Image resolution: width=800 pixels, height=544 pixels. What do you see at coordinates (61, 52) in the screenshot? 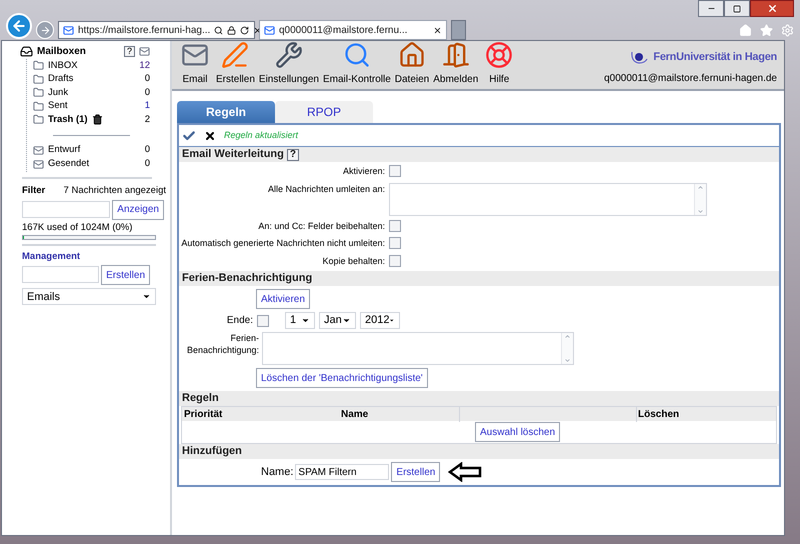
I see `mailbox-title: Mailboxen` at bounding box center [61, 52].